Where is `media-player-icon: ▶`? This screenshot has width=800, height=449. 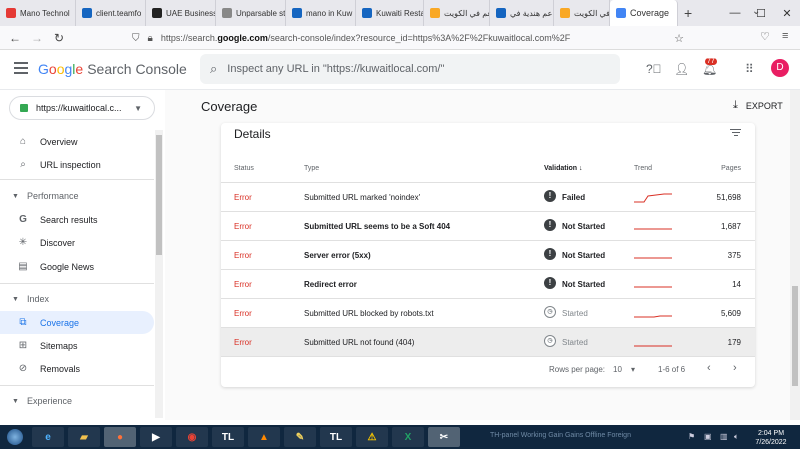 media-player-icon: ▶ is located at coordinates (156, 437).